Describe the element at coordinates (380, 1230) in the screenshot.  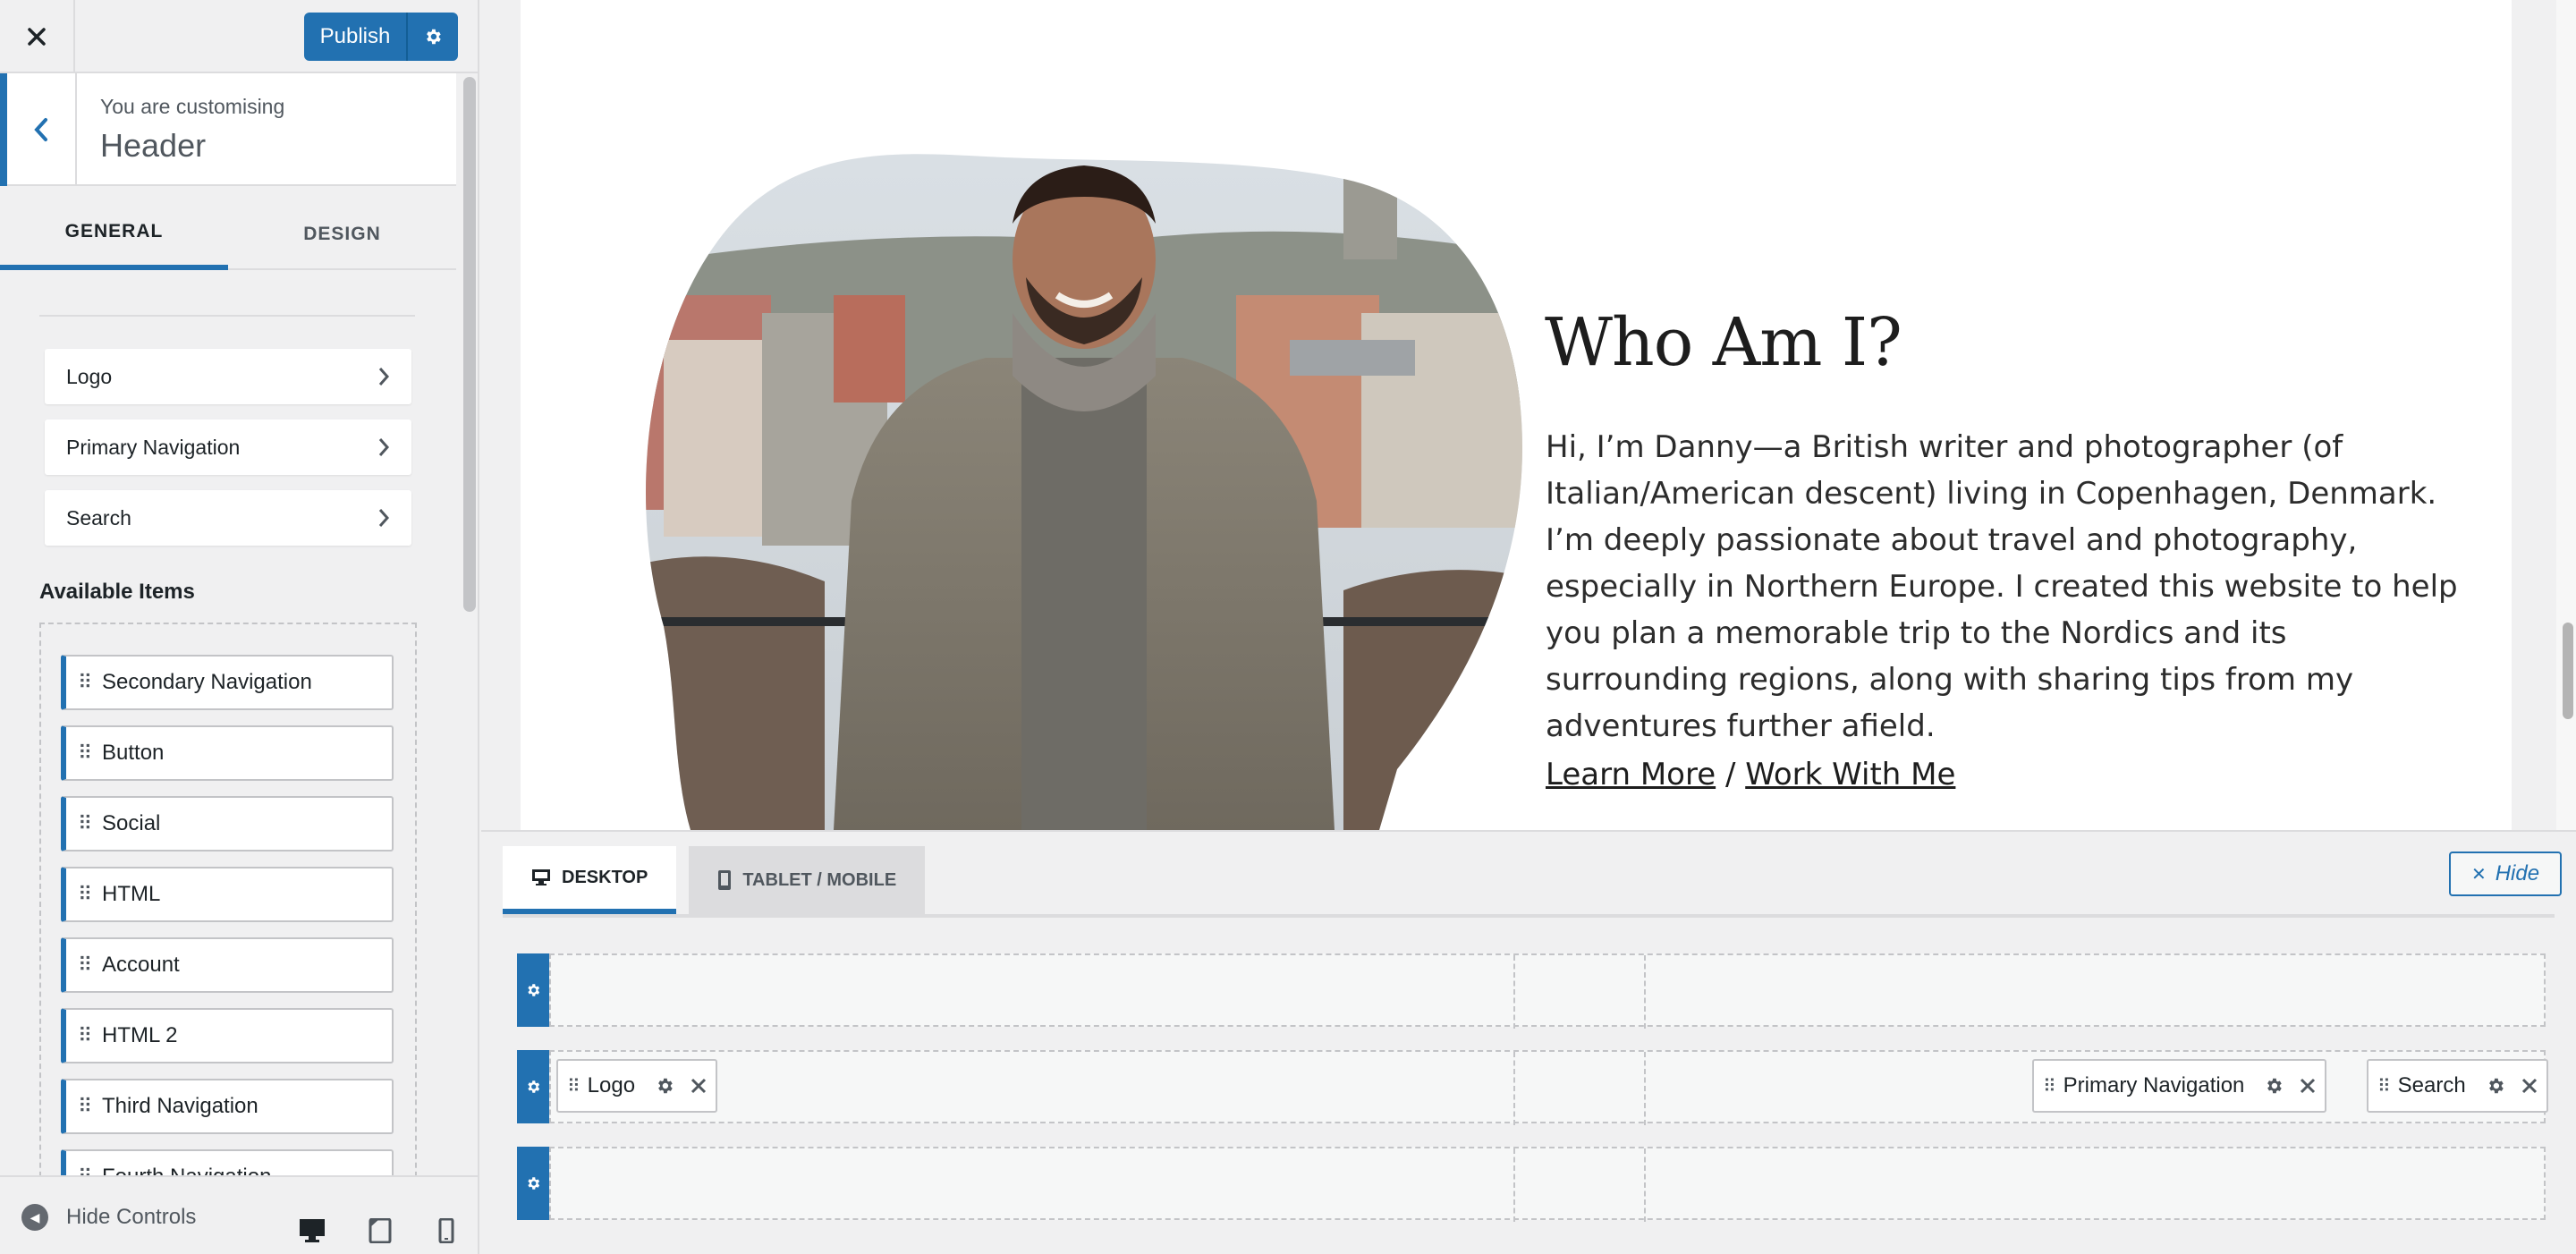
I see `tablet-preview-icon` at that location.